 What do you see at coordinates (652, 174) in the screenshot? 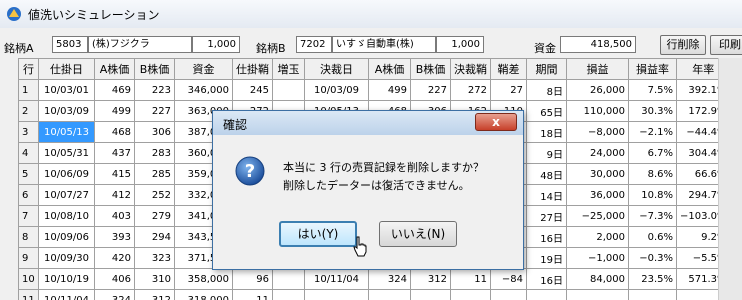
I see `table-cell: 8.6%` at bounding box center [652, 174].